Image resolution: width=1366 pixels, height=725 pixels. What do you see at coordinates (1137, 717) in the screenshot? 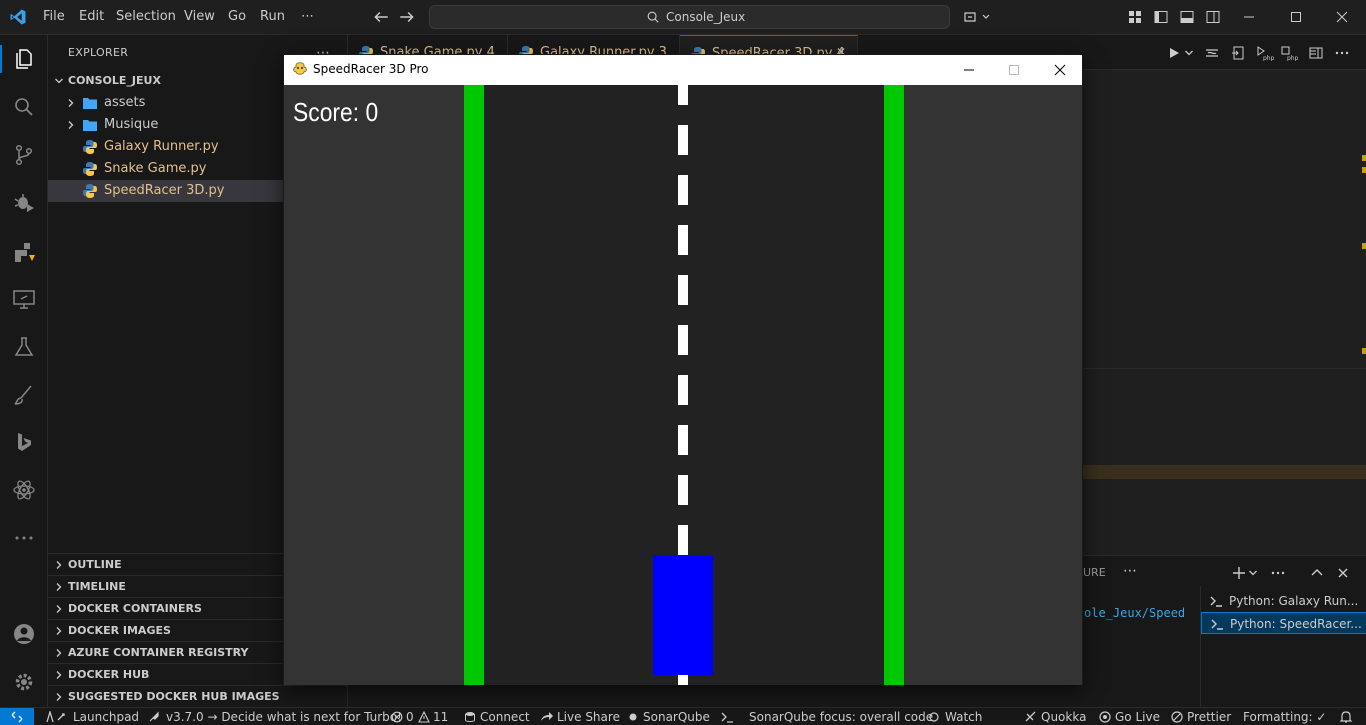
I see `status-go-live: Go Live` at bounding box center [1137, 717].